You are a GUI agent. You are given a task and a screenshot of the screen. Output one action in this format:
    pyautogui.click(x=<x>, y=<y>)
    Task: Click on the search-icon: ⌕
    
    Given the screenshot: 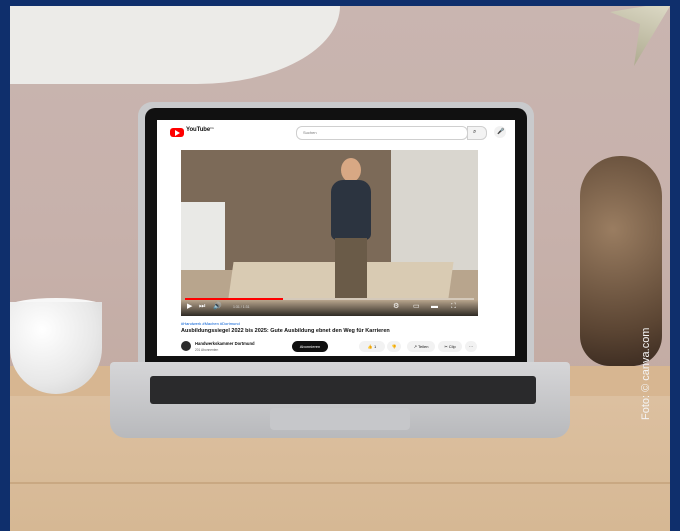 What is the action you would take?
    pyautogui.click(x=475, y=132)
    